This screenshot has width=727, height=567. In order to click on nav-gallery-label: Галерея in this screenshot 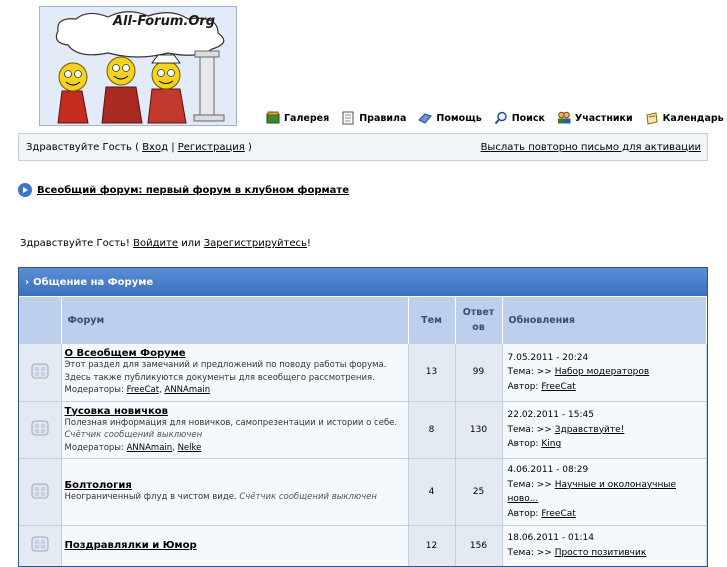, I will do `click(307, 118)`.